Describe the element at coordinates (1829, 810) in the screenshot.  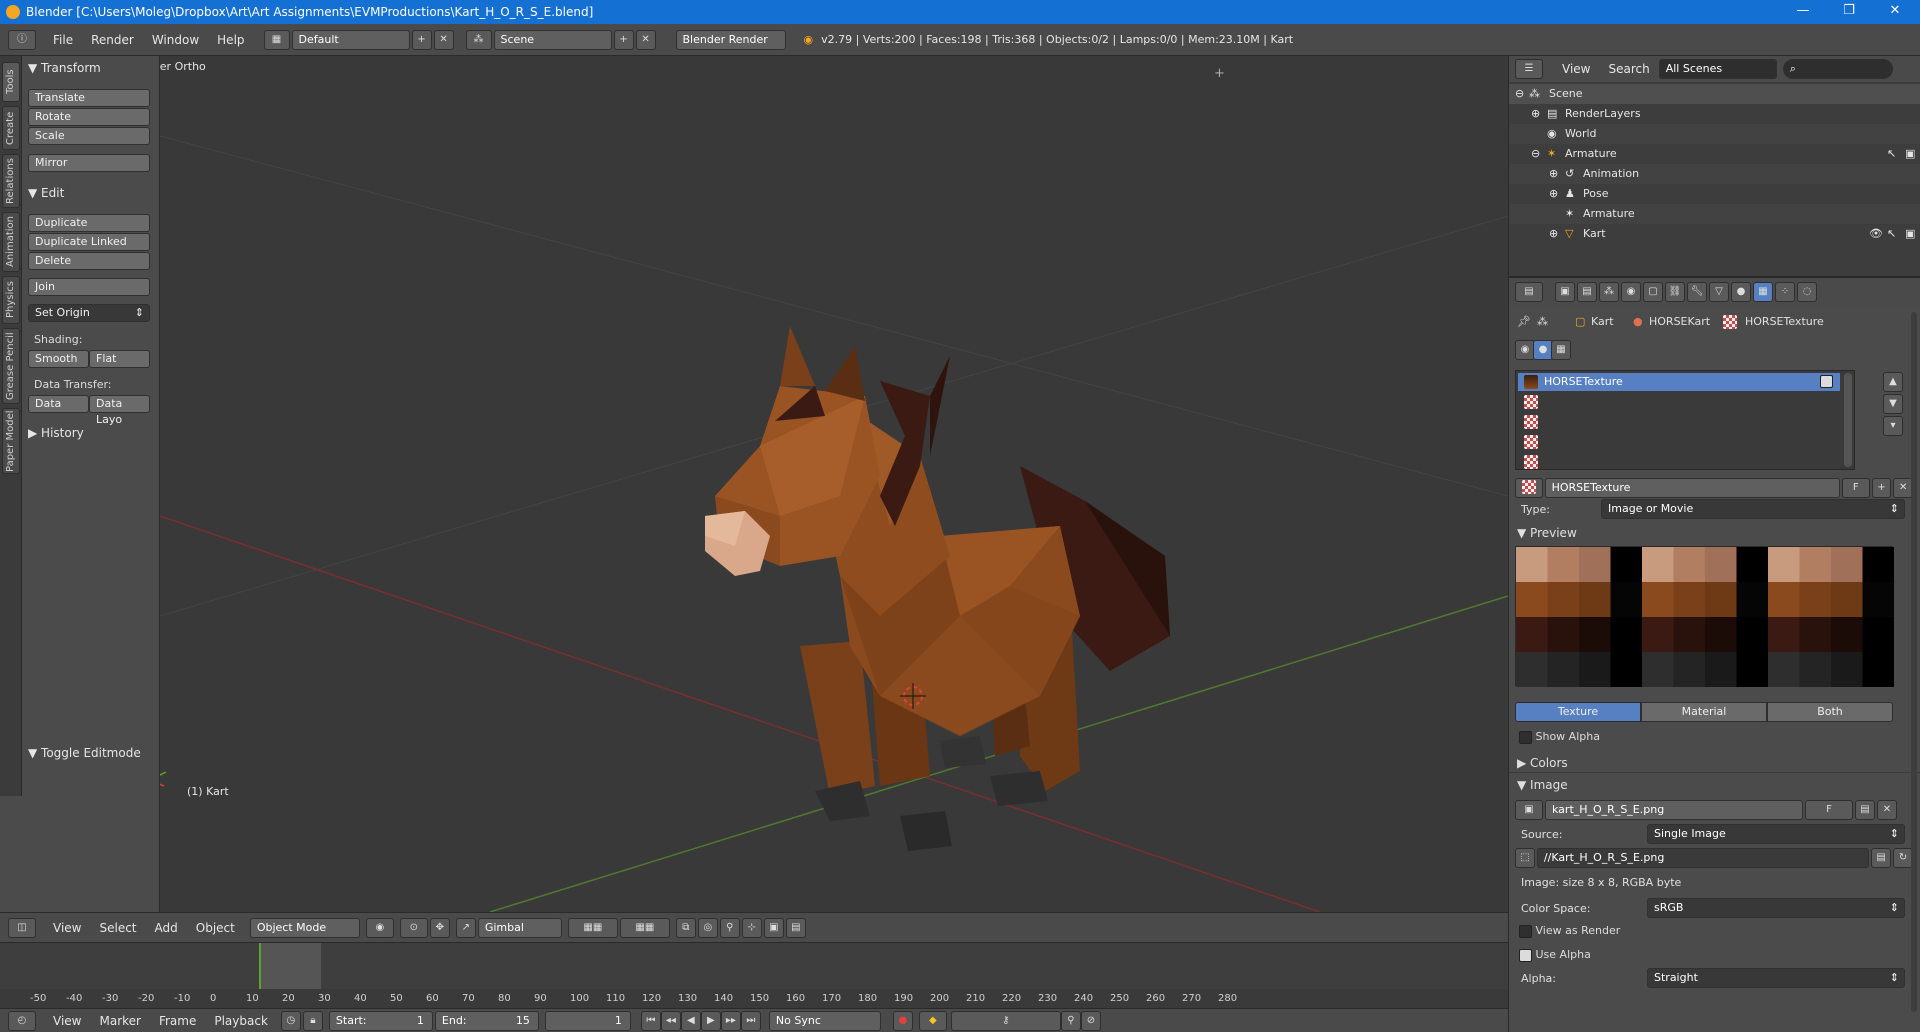
I see `image-fake-user-button: F` at that location.